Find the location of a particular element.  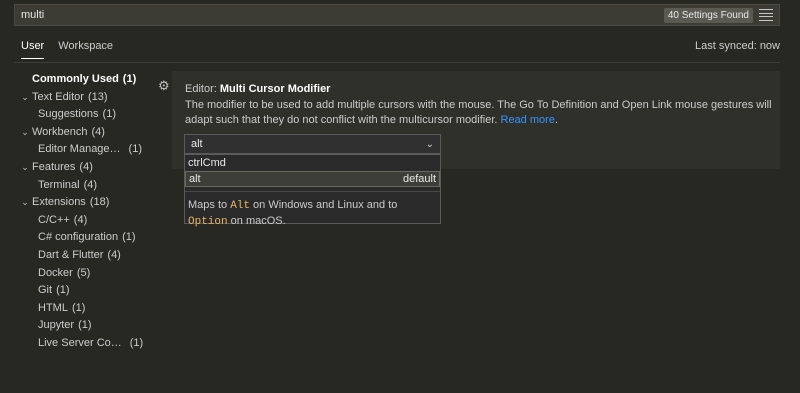

filter-icon is located at coordinates (766, 15).